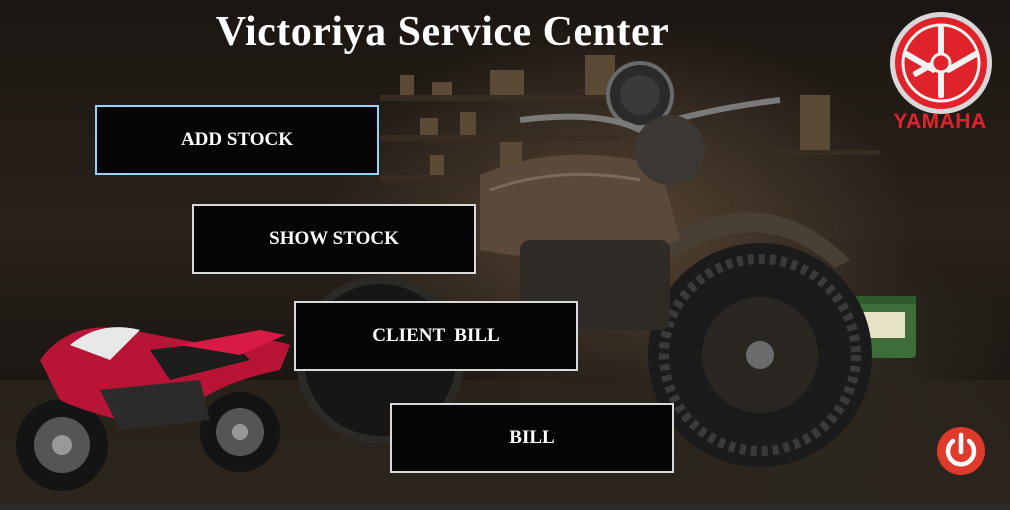 The width and height of the screenshot is (1010, 510). What do you see at coordinates (961, 451) in the screenshot?
I see `power-icon` at bounding box center [961, 451].